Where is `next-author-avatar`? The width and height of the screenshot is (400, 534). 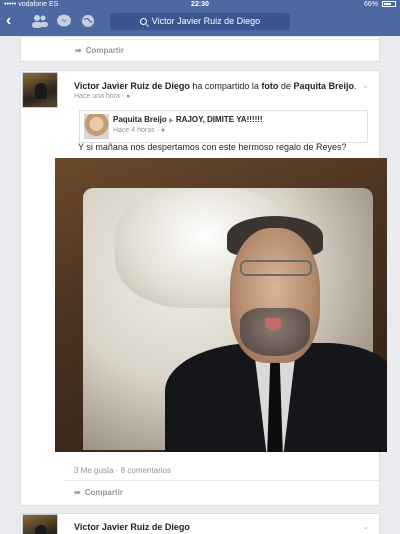 next-author-avatar is located at coordinates (40, 524).